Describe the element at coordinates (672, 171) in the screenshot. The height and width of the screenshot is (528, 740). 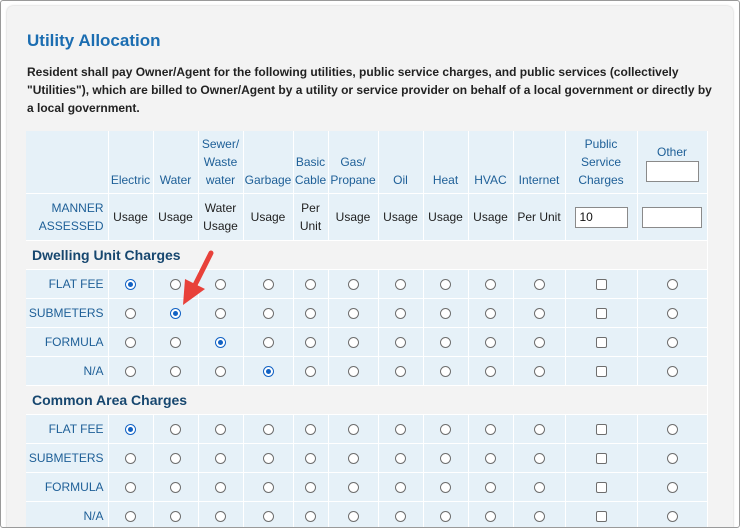
I see `other-utility-name-input` at that location.